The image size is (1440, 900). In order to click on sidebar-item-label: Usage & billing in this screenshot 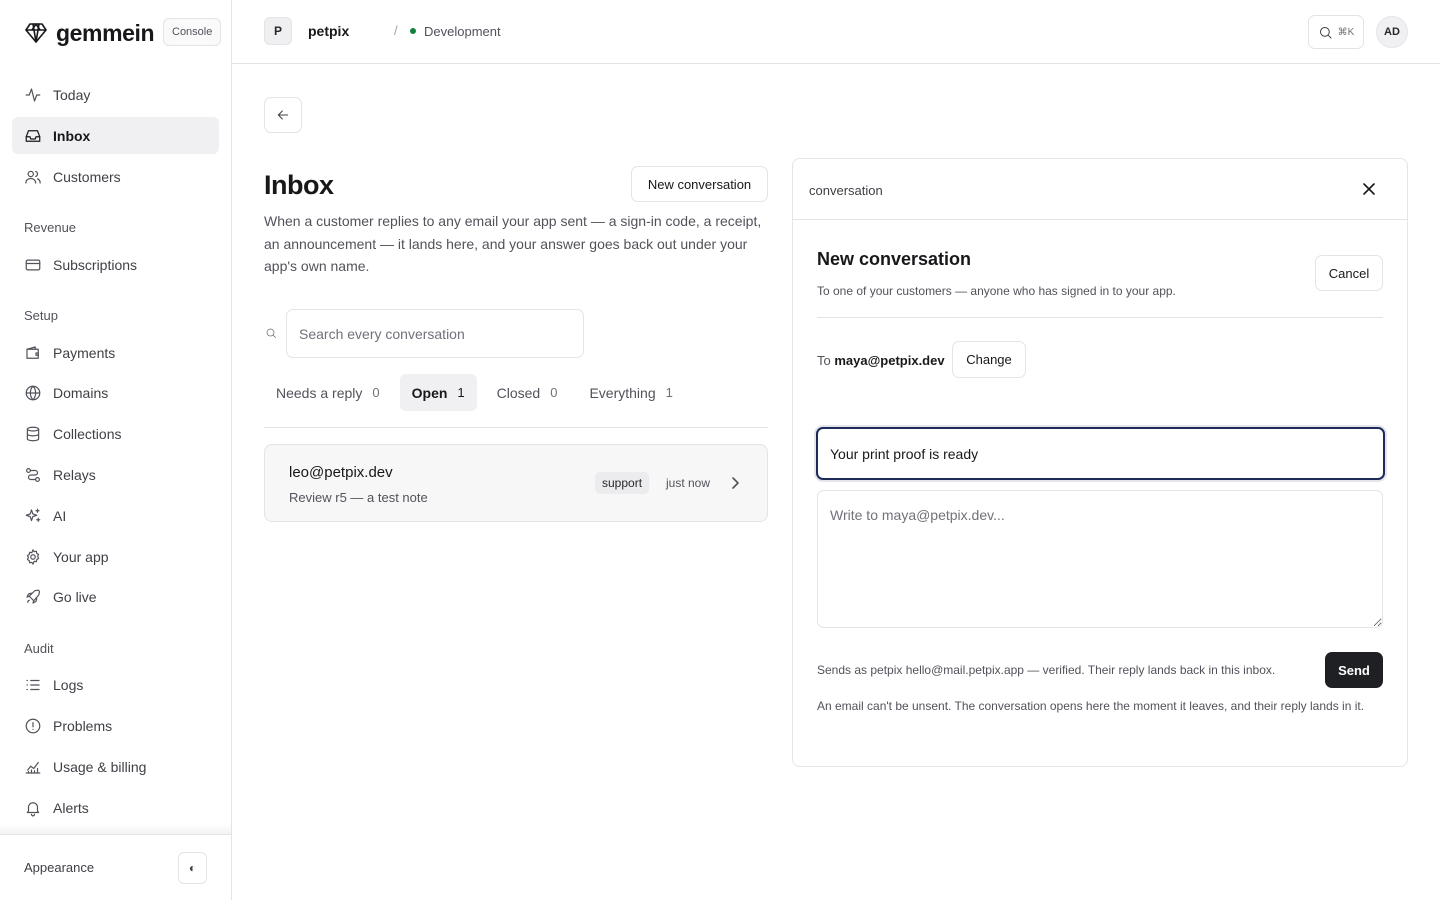, I will do `click(100, 766)`.